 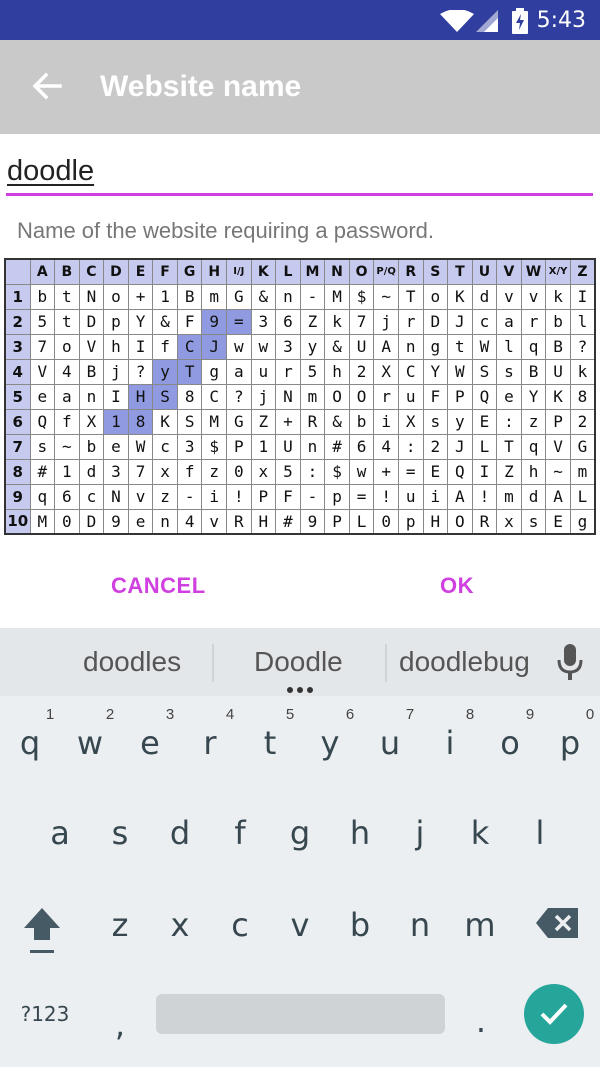 What do you see at coordinates (360, 925) in the screenshot?
I see `key-b: b` at bounding box center [360, 925].